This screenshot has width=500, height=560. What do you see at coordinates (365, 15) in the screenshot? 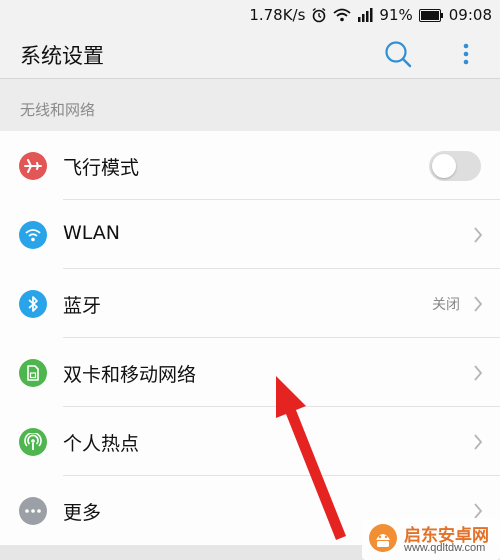
I see `signal-icon` at bounding box center [365, 15].